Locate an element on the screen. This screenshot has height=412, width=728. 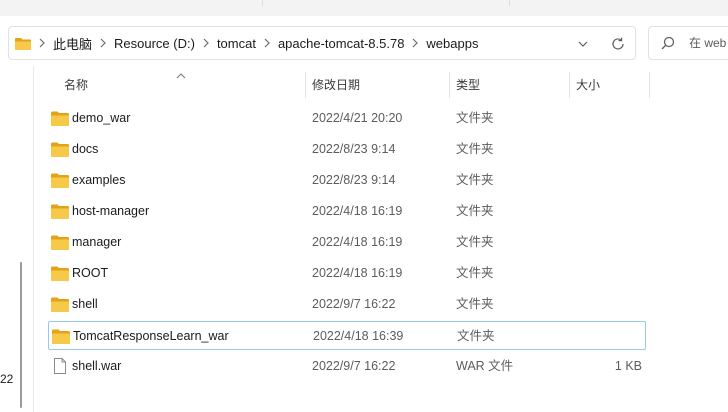
file-row: examples 2022/8/23 9:14 文件夹 is located at coordinates (347, 180).